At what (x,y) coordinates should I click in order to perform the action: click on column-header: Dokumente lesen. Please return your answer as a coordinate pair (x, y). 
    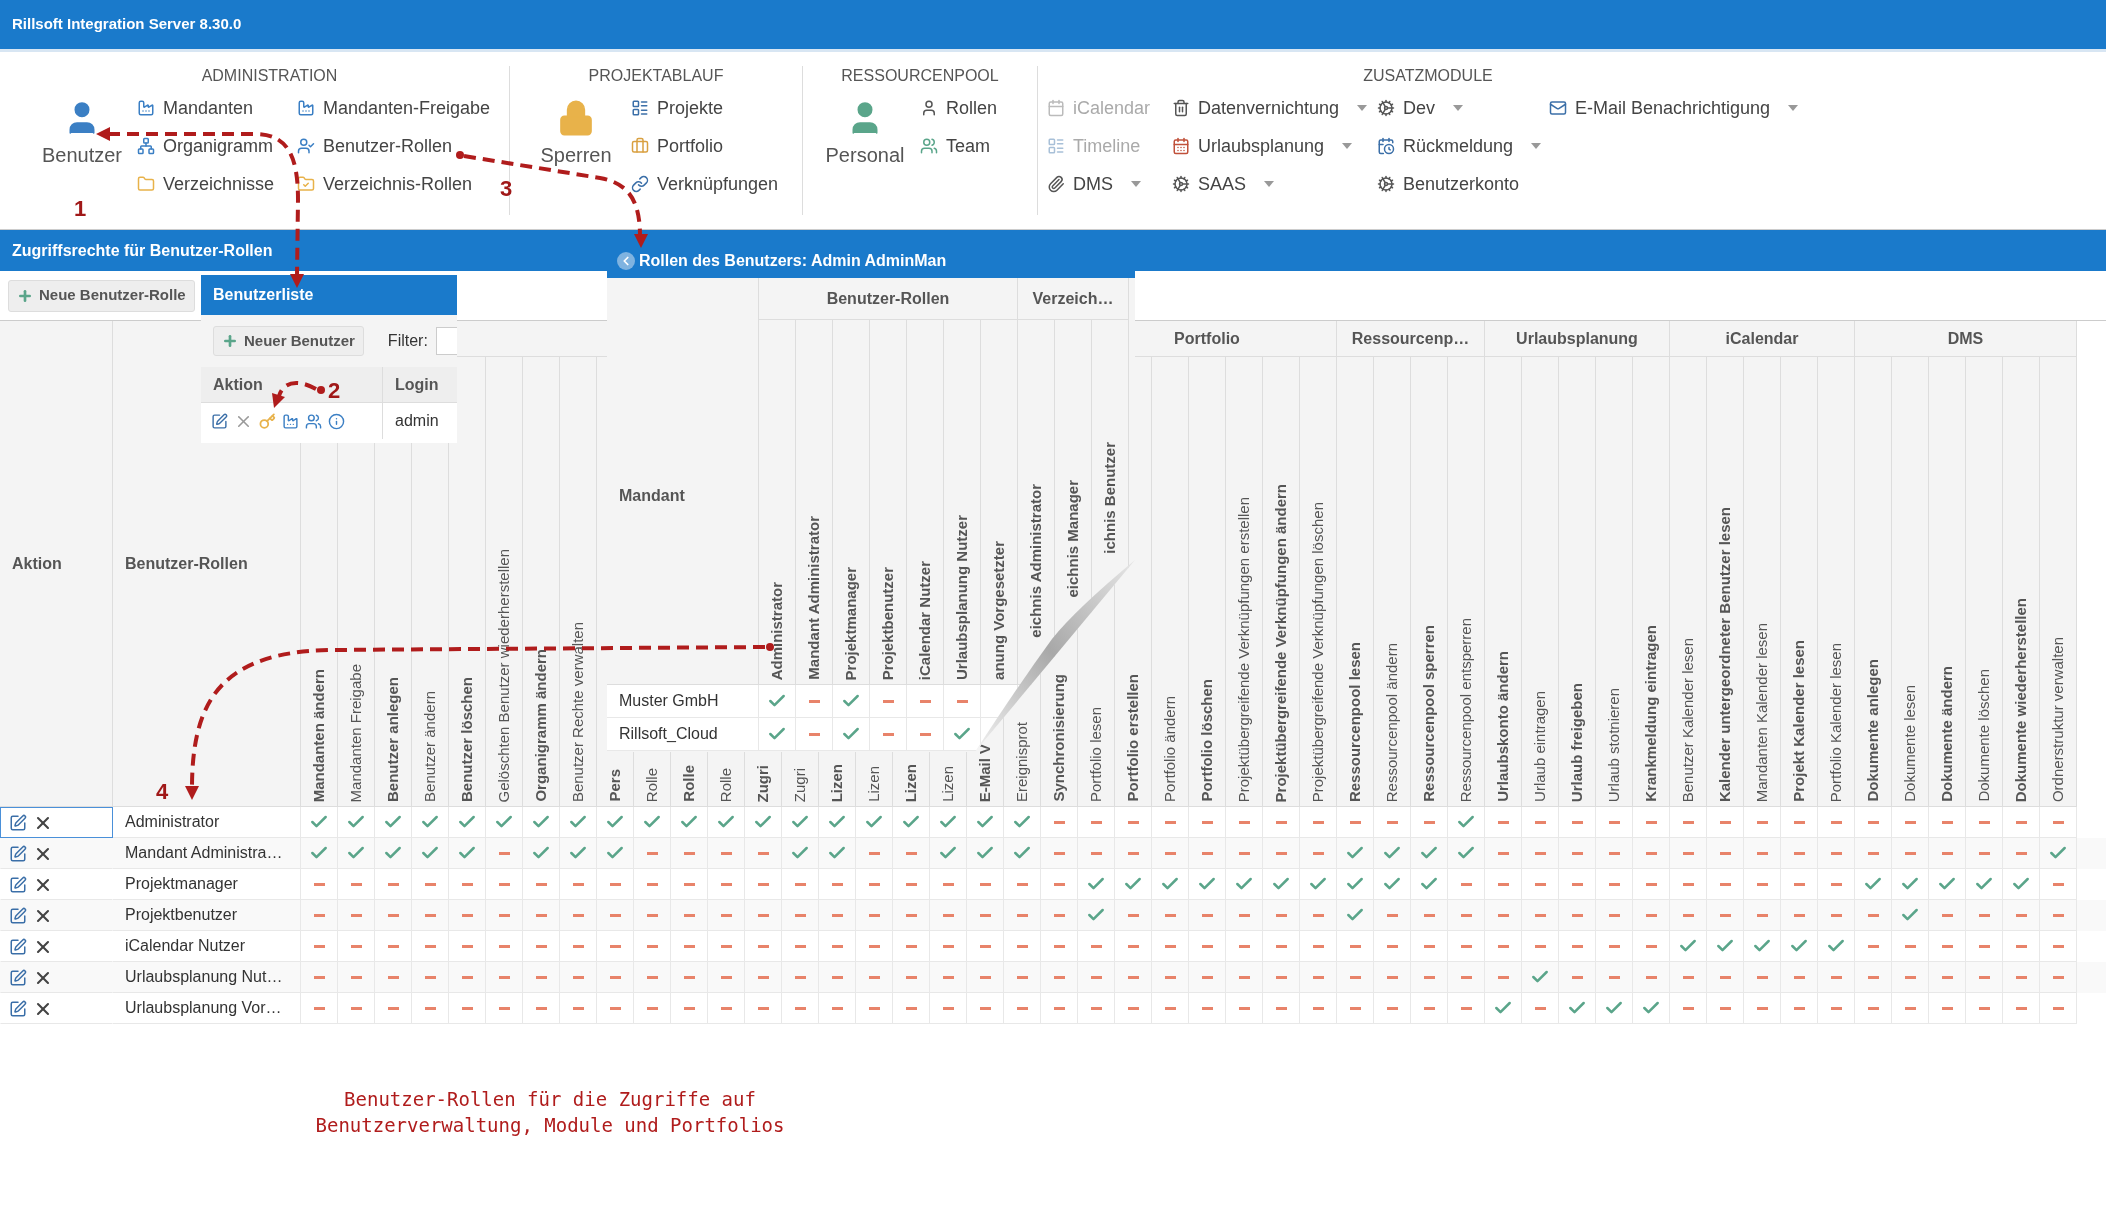
    Looking at the image, I should click on (1909, 743).